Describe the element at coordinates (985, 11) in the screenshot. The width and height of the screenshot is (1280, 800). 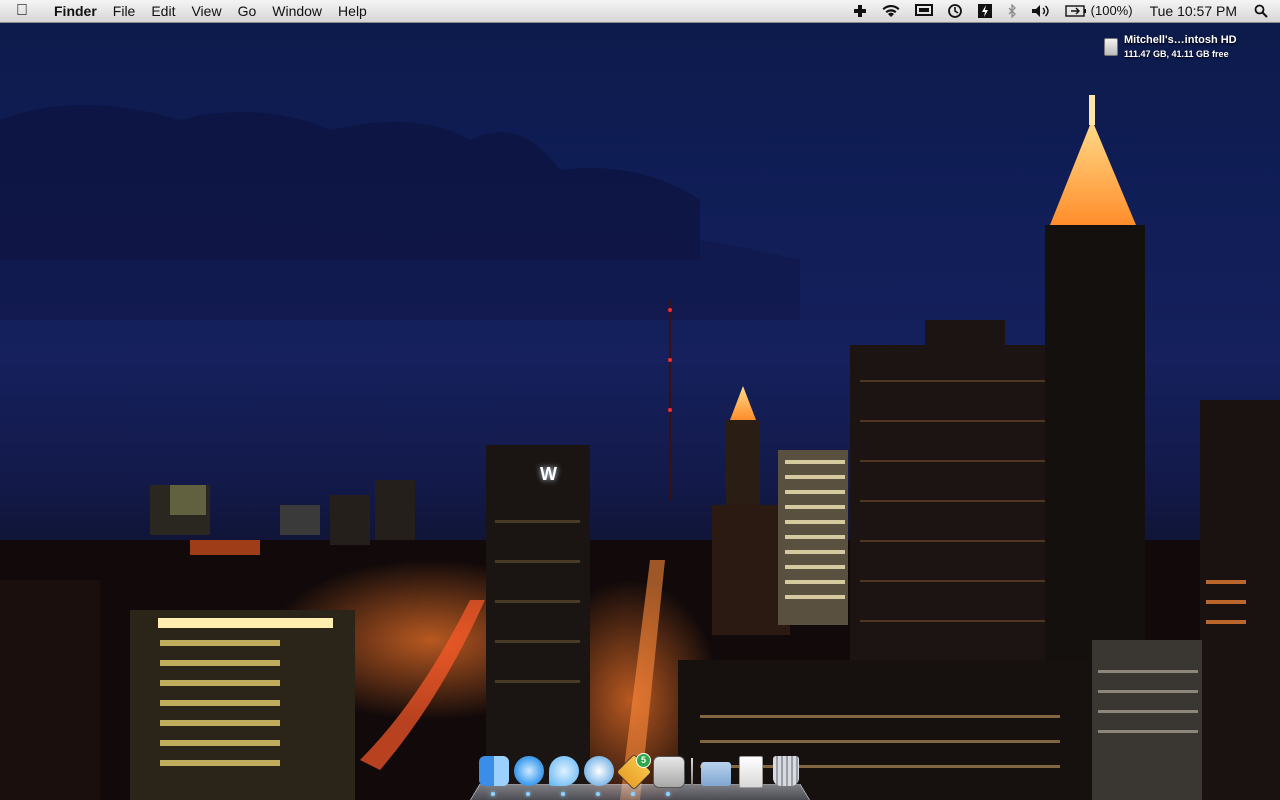
I see `dashboard-status-icon` at that location.